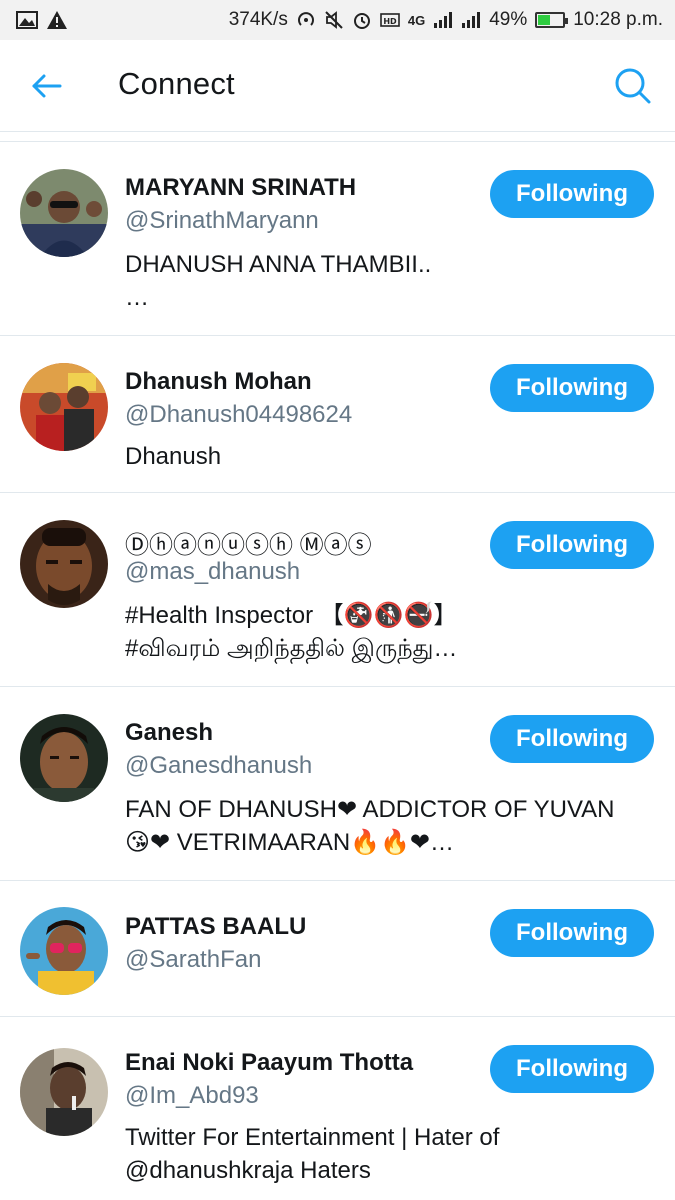  Describe the element at coordinates (291, 615) in the screenshot. I see `bio-line: #Health Inspector 【🚱🚯🚭】` at that location.